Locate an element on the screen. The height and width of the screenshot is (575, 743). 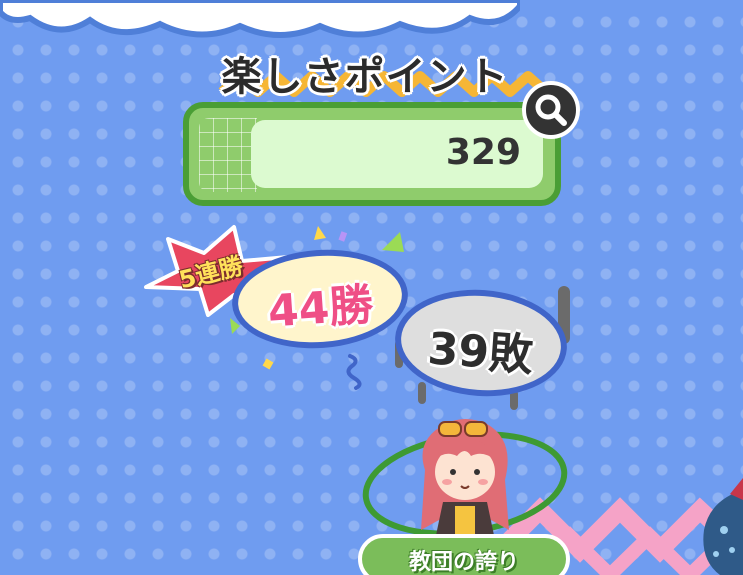
character-avatar is located at coordinates (465, 479).